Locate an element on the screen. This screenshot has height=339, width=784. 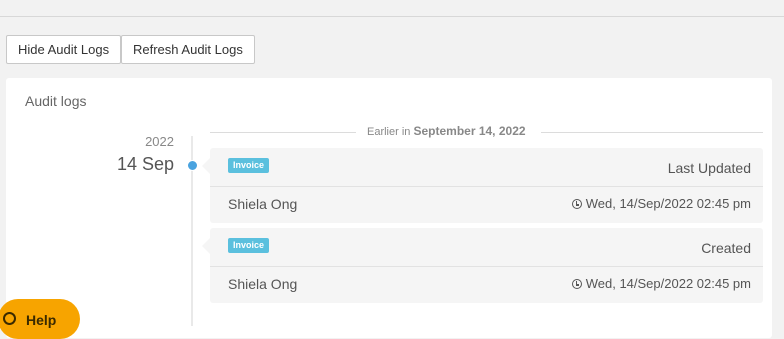
timeline-dot is located at coordinates (192, 165).